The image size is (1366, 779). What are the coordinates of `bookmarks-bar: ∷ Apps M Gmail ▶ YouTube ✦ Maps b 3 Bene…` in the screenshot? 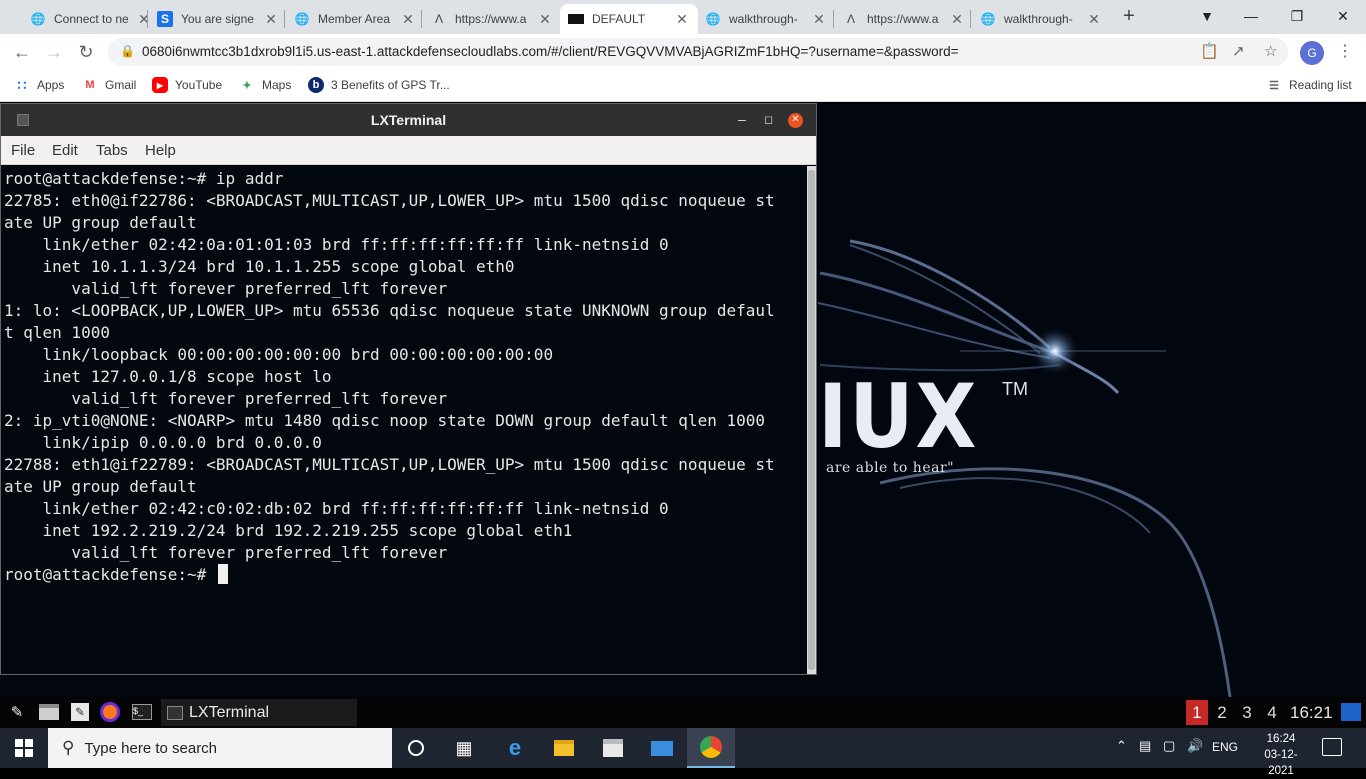 It's located at (683, 86).